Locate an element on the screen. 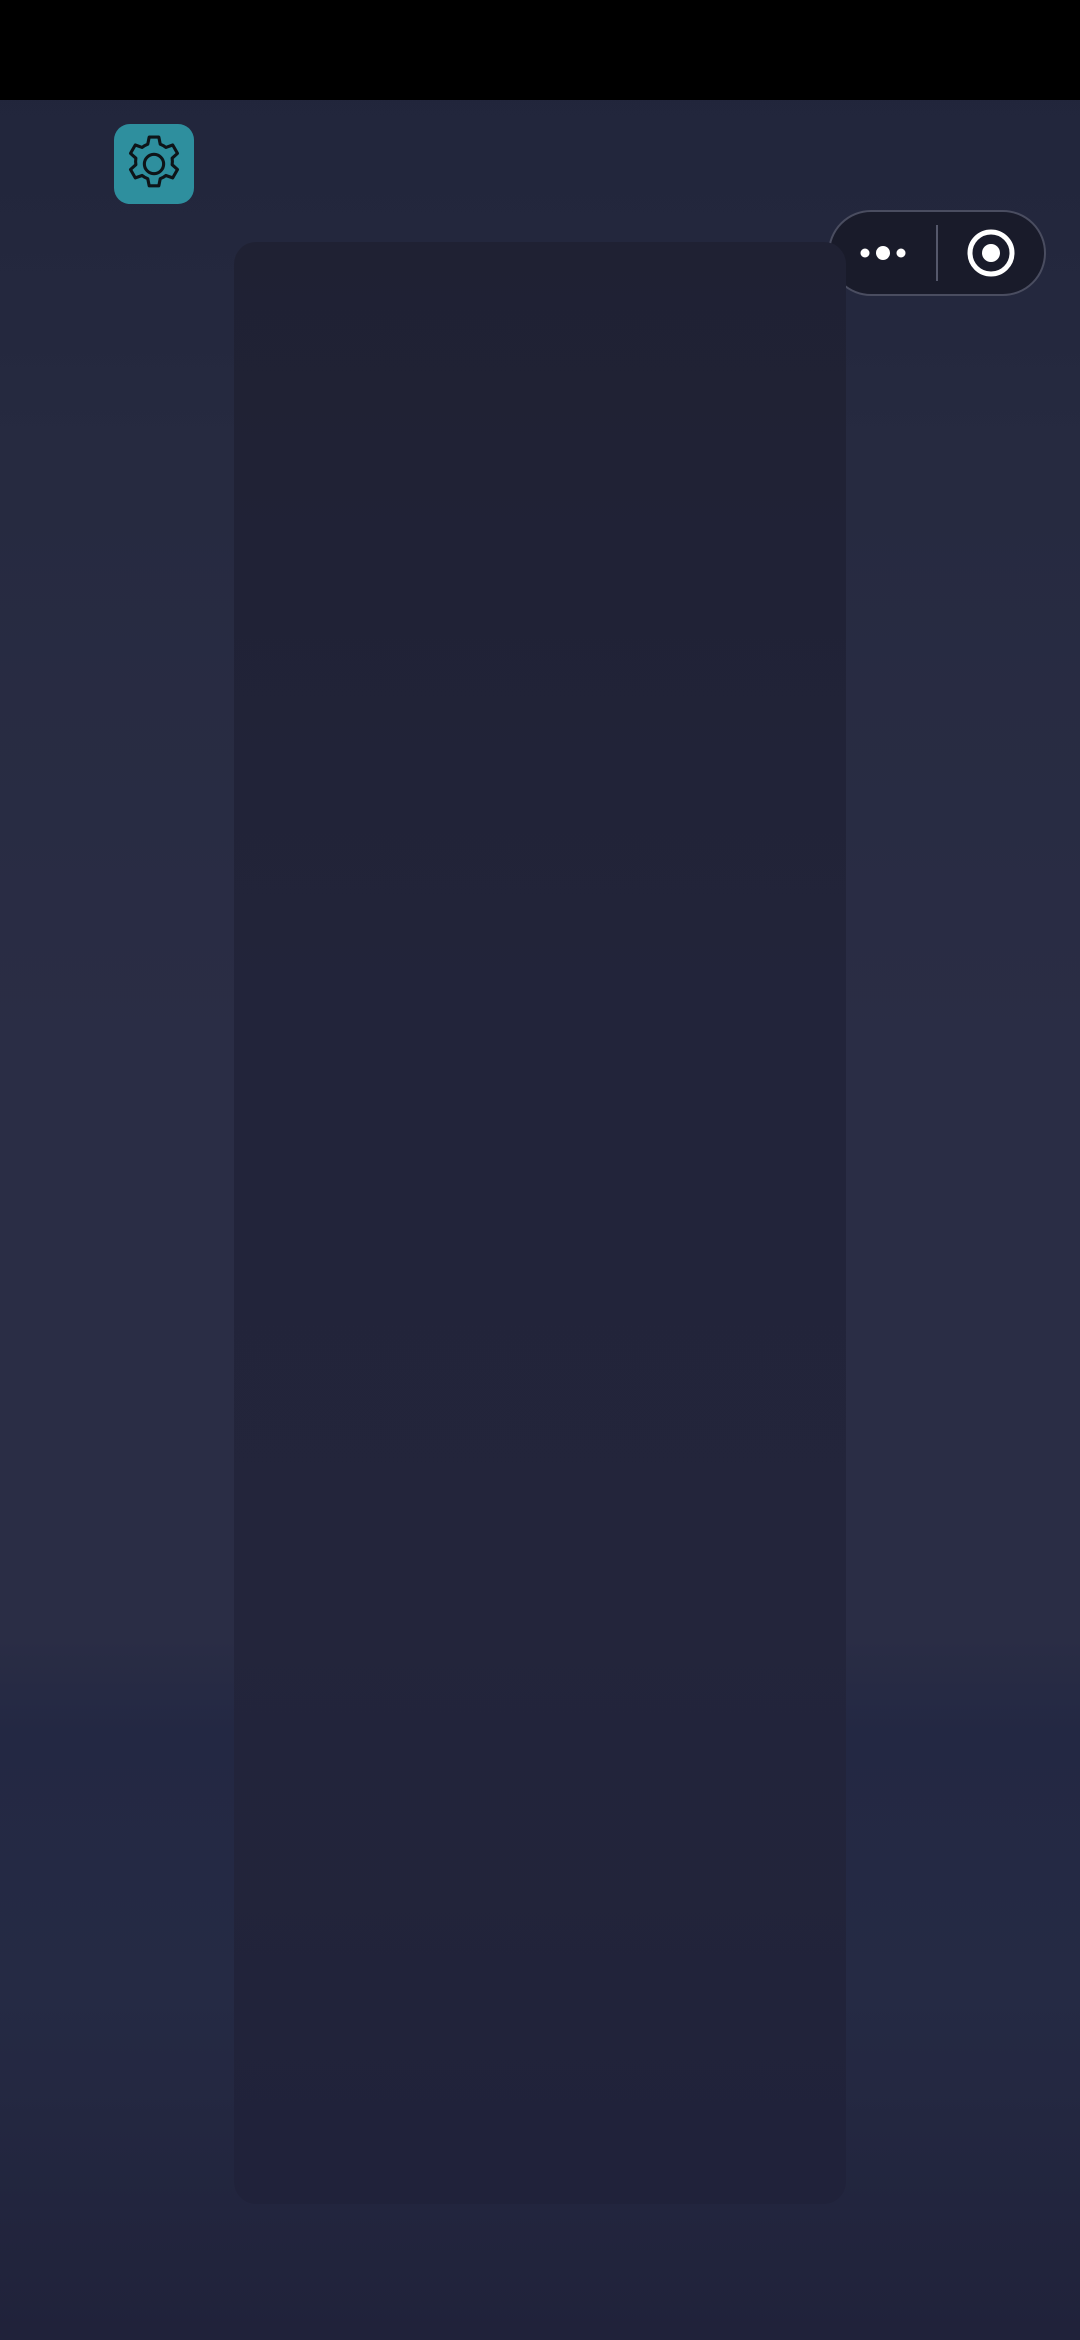 The height and width of the screenshot is (2340, 1080). status-bar is located at coordinates (540, 50).